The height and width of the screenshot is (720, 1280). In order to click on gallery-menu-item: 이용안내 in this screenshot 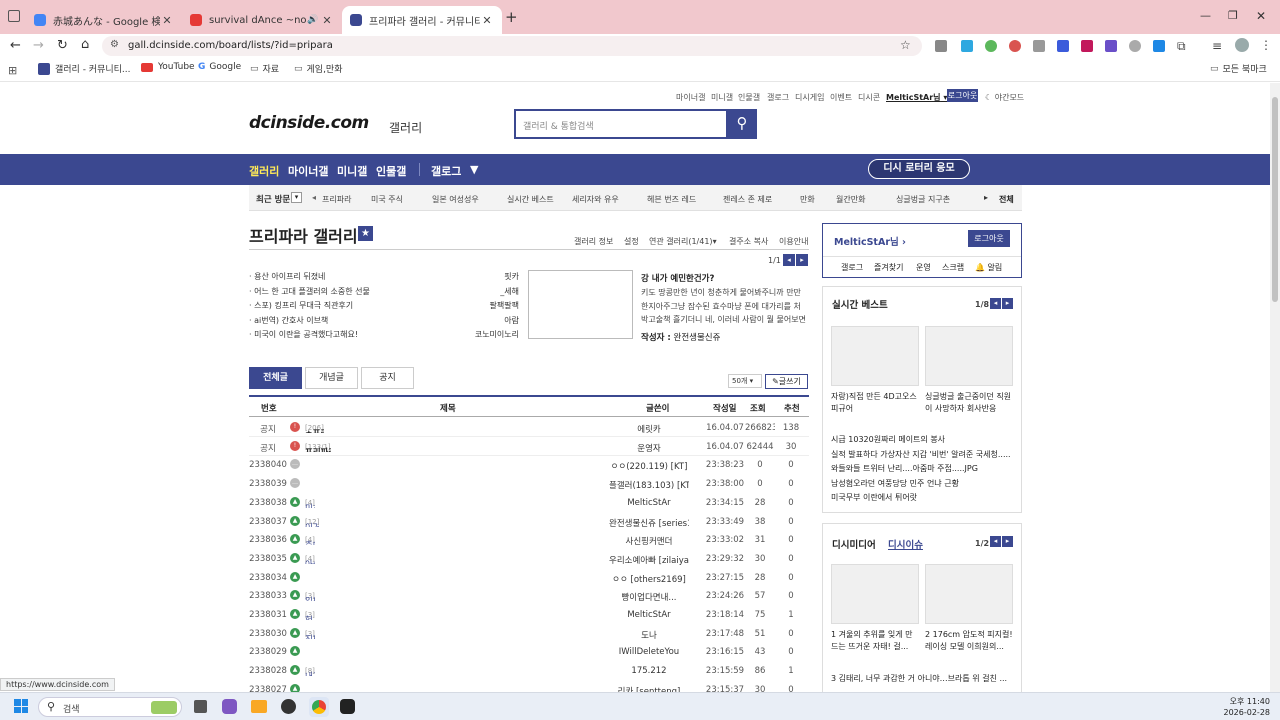, I will do `click(793, 241)`.